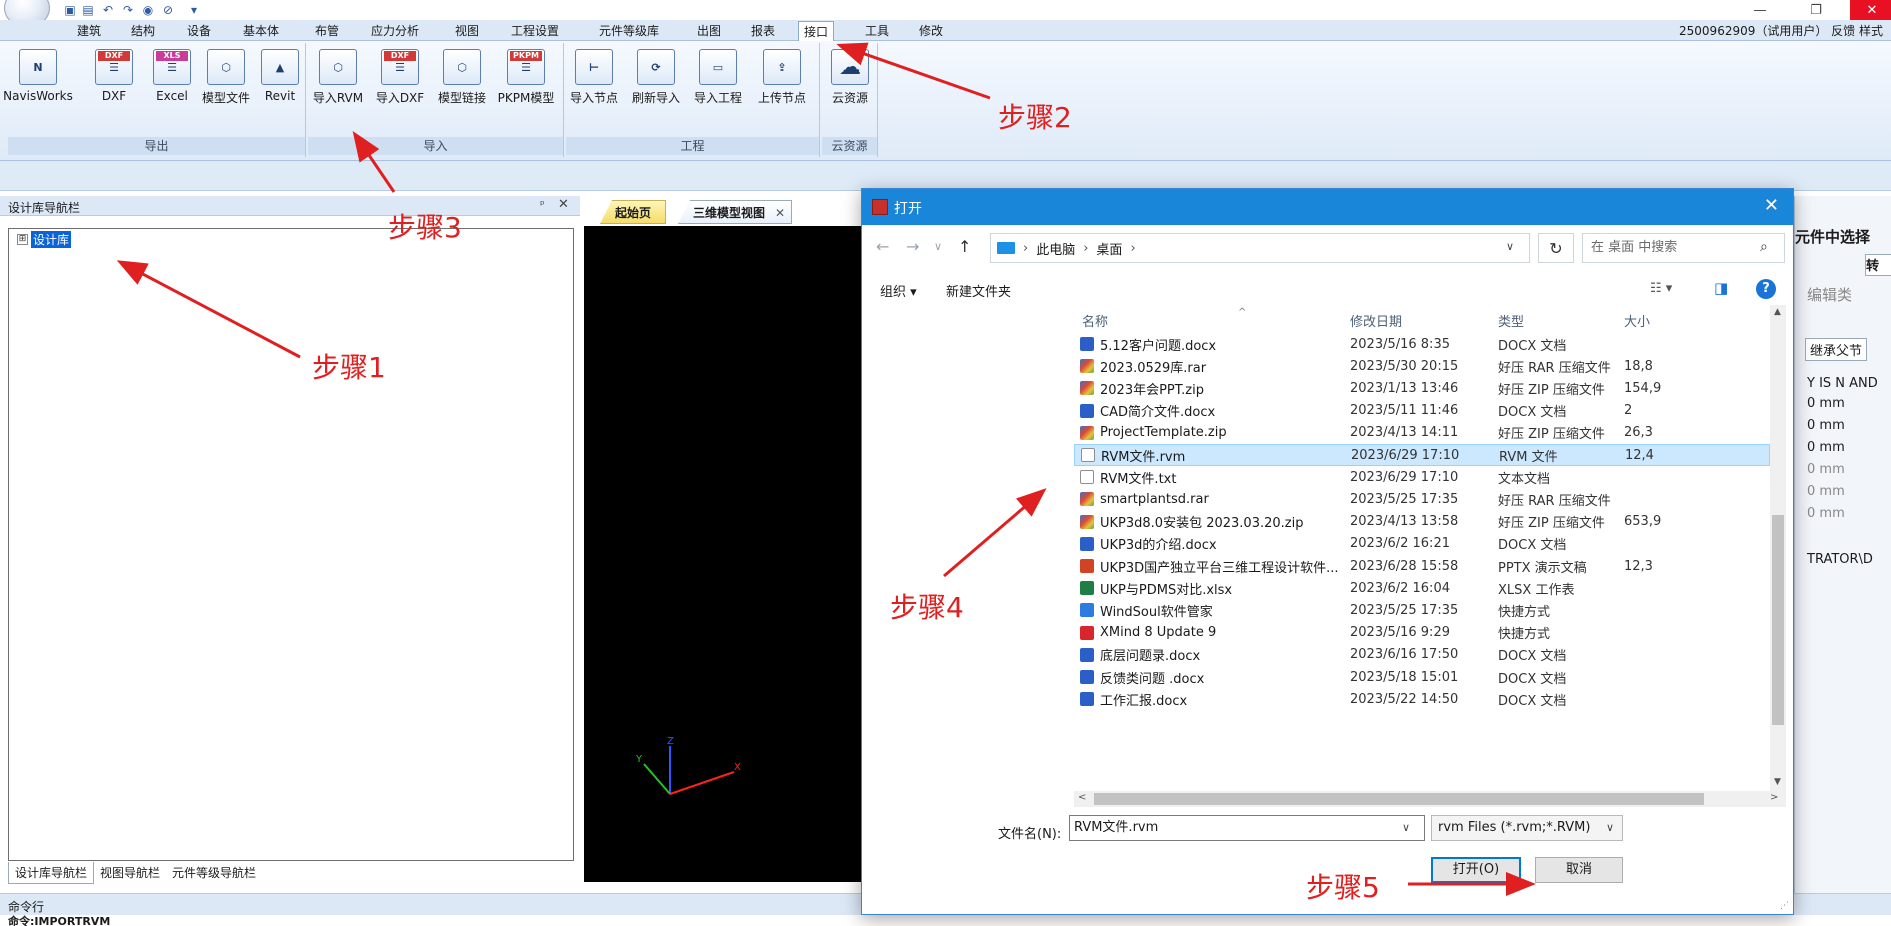 This screenshot has height=926, width=1891. Describe the element at coordinates (949, 920) in the screenshot. I see `command-line-input: 命令:IMPORTRVM` at that location.